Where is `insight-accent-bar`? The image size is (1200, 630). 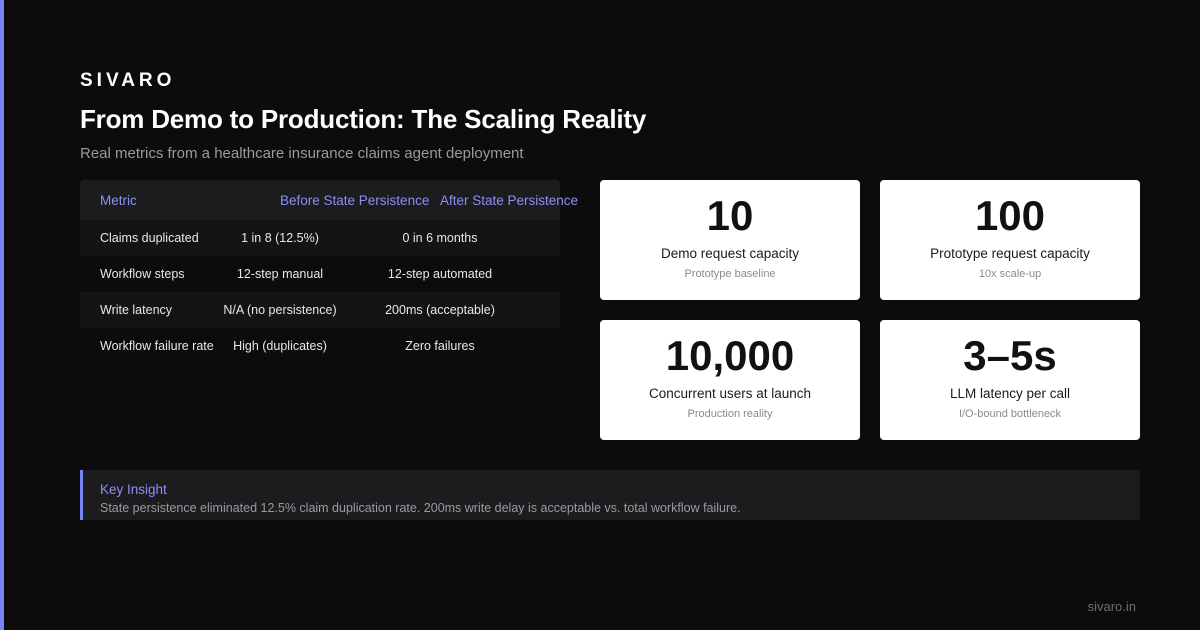 insight-accent-bar is located at coordinates (81, 495).